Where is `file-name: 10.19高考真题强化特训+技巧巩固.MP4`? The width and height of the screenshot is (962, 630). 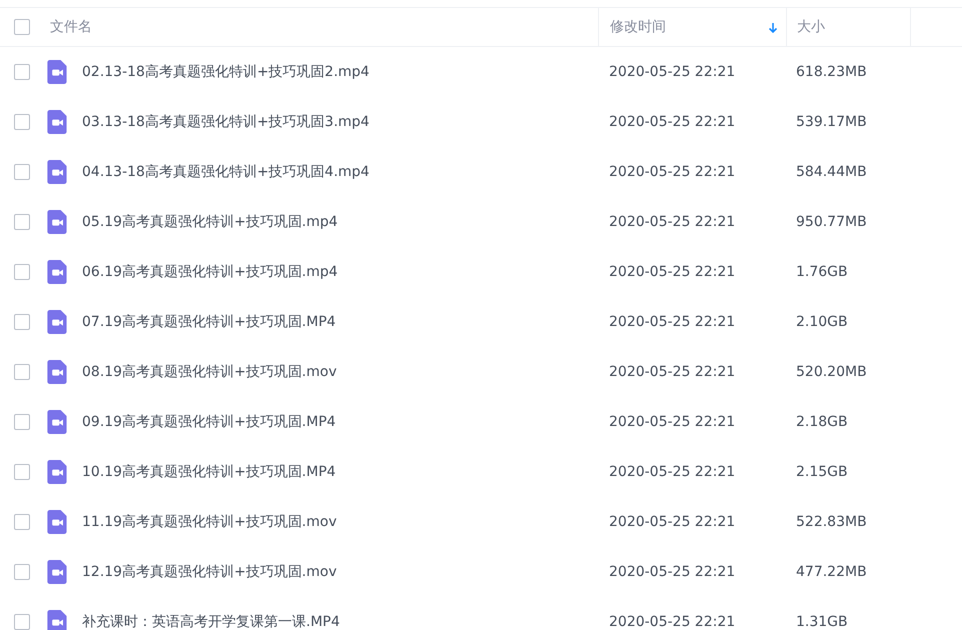 file-name: 10.19高考真题强化特训+技巧巩固.MP4 is located at coordinates (209, 472).